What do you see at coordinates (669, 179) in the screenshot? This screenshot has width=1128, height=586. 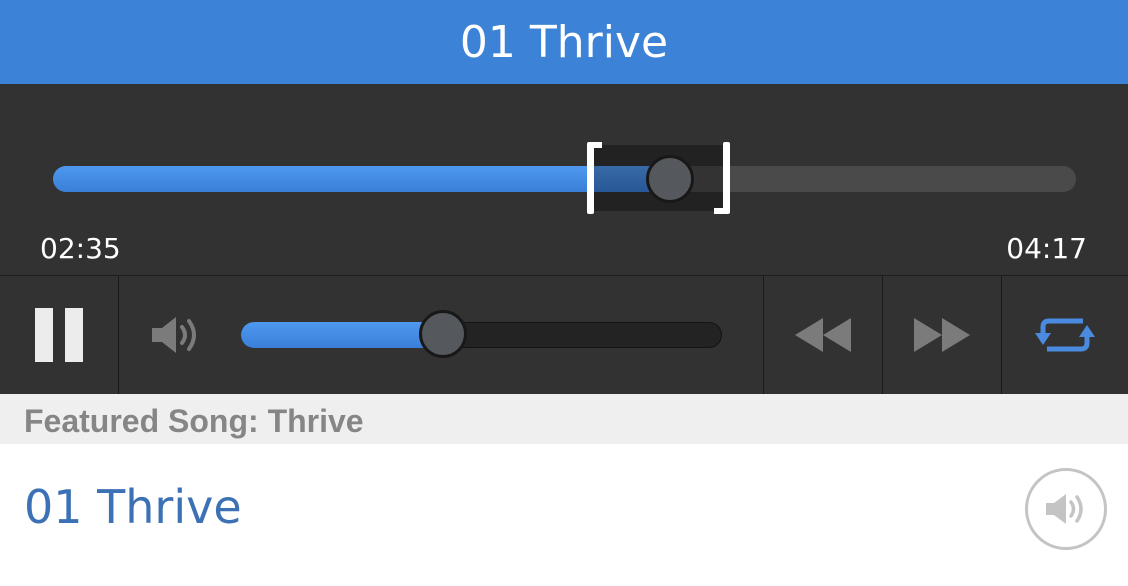 I see `progress-thumb` at bounding box center [669, 179].